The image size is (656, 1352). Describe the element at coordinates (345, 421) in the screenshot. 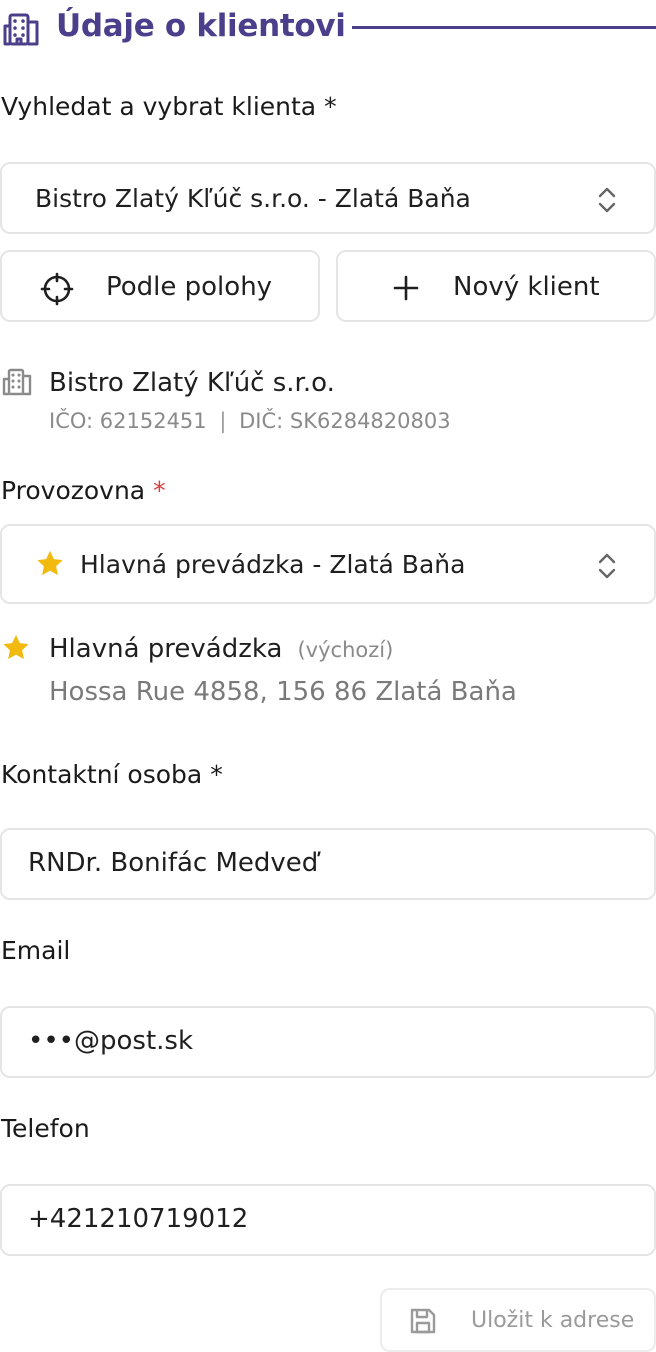

I see `client-dic: DIČ: SK6284820803` at that location.